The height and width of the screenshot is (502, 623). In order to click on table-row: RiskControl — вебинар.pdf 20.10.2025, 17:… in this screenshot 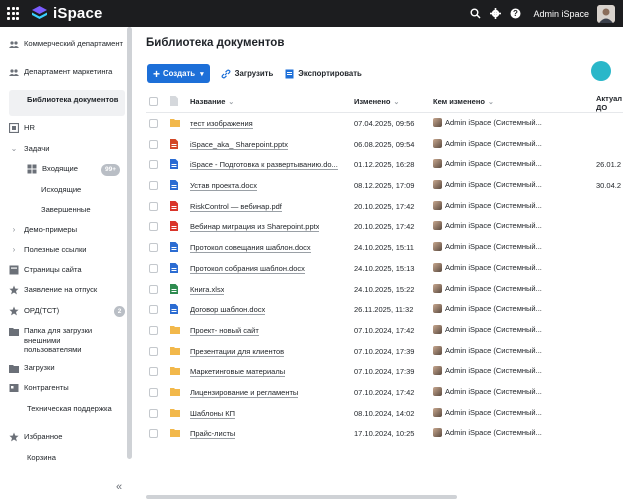, I will do `click(384, 206)`.